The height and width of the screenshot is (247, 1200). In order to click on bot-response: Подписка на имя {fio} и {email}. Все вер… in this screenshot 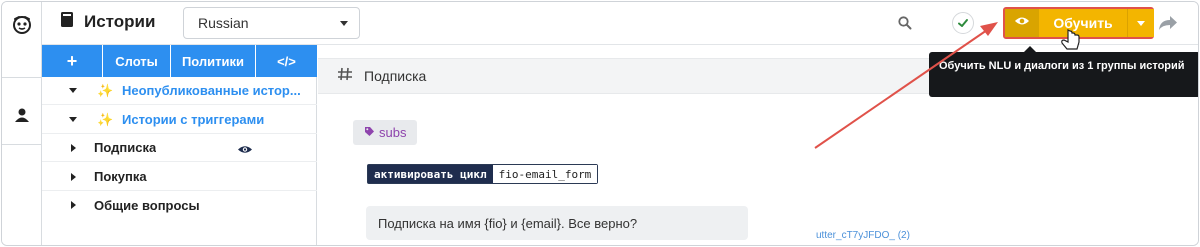, I will do `click(557, 223)`.